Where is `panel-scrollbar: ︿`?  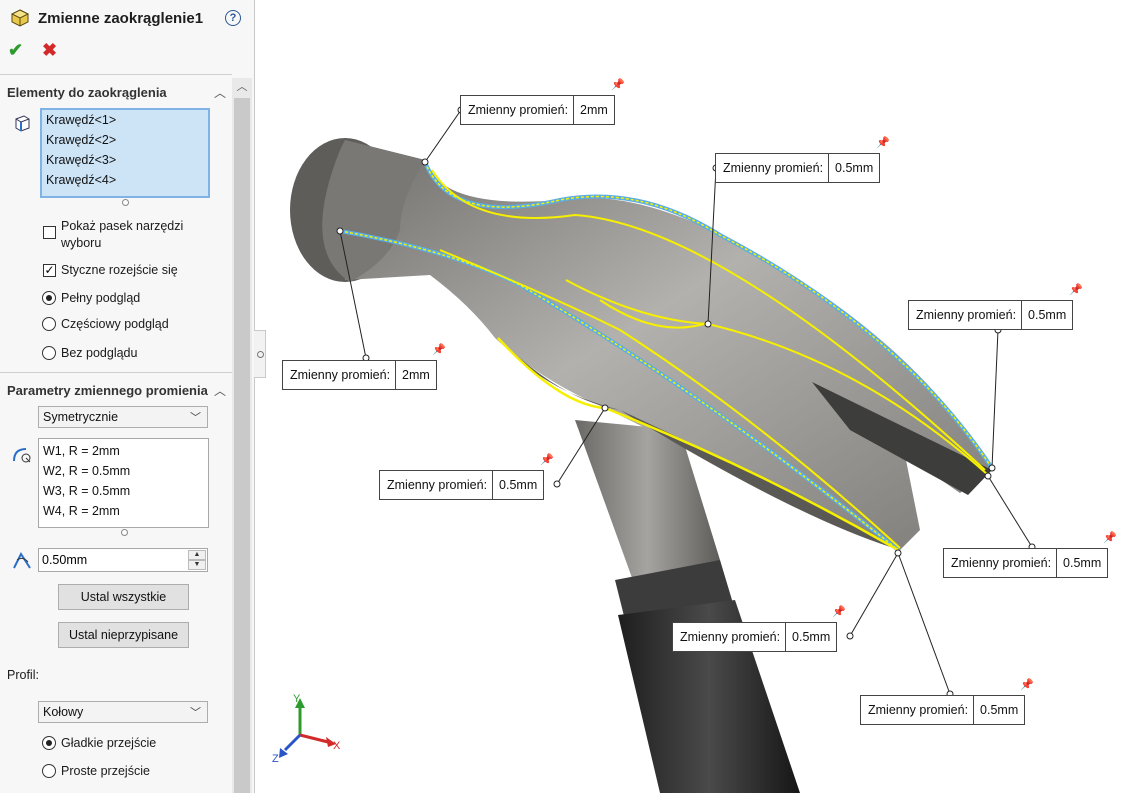
panel-scrollbar: ︿ is located at coordinates (242, 435).